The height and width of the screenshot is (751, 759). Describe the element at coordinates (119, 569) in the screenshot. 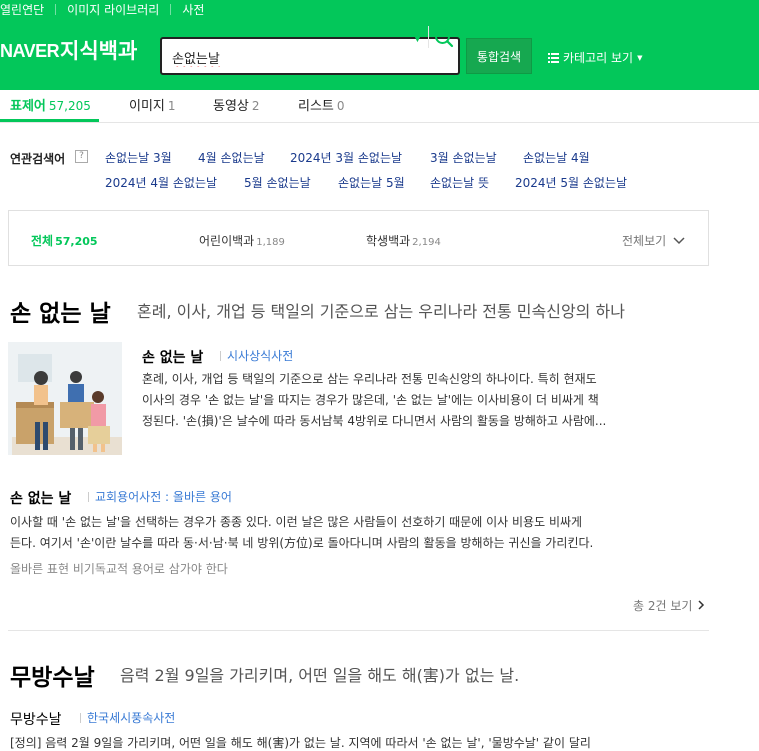

I see `entry-extra-note: 올바른 표현 비기독교적 용어로 삼가야 한다` at that location.